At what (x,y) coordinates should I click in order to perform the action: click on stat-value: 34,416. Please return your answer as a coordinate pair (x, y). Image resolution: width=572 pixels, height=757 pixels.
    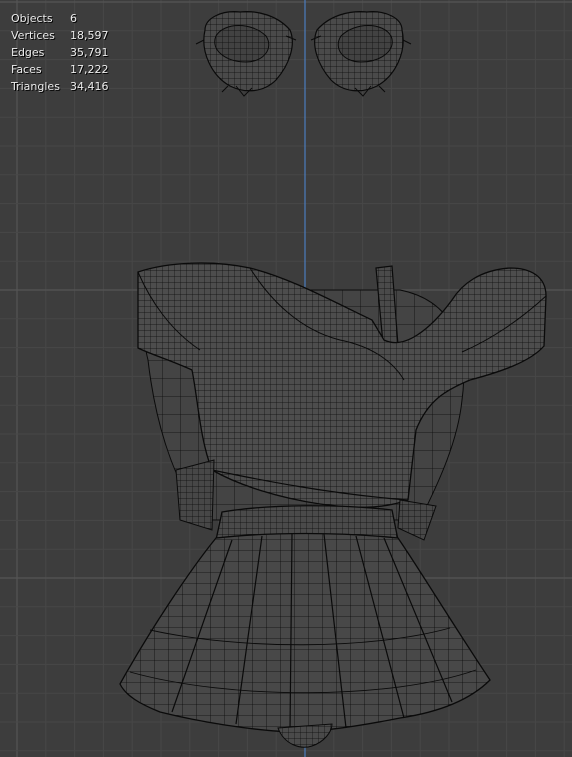
    Looking at the image, I should click on (89, 86).